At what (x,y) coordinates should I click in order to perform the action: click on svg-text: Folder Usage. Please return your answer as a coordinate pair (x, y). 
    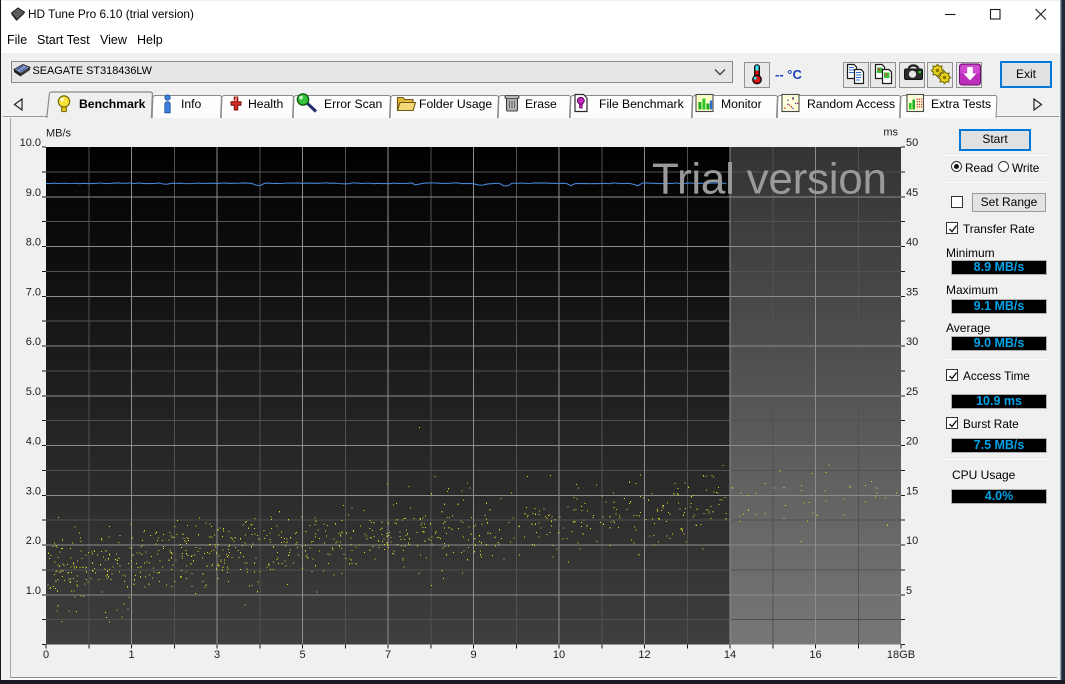
    Looking at the image, I should click on (455, 104).